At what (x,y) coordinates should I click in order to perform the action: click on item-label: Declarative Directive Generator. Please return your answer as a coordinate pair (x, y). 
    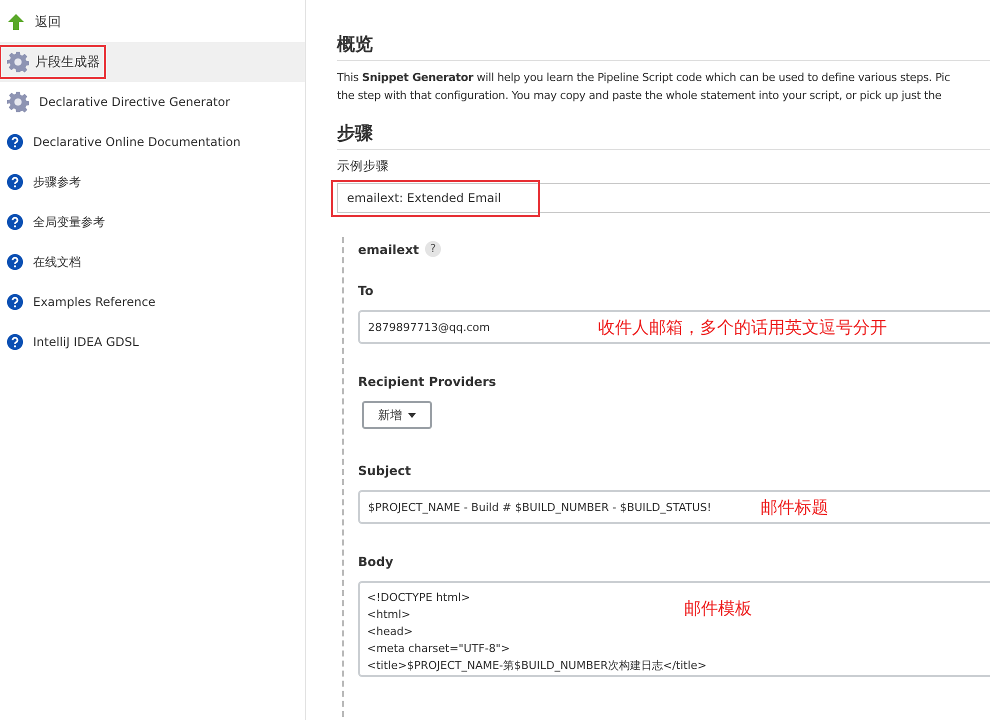
    Looking at the image, I should click on (135, 102).